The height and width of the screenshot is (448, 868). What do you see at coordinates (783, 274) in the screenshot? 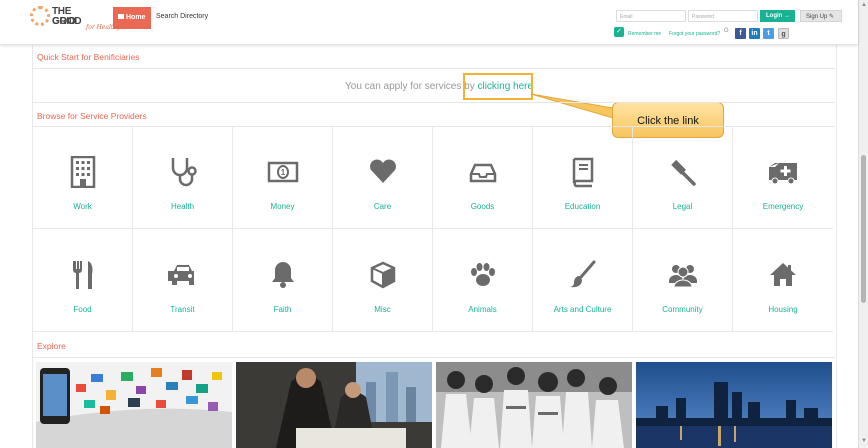
I see `house-icon` at bounding box center [783, 274].